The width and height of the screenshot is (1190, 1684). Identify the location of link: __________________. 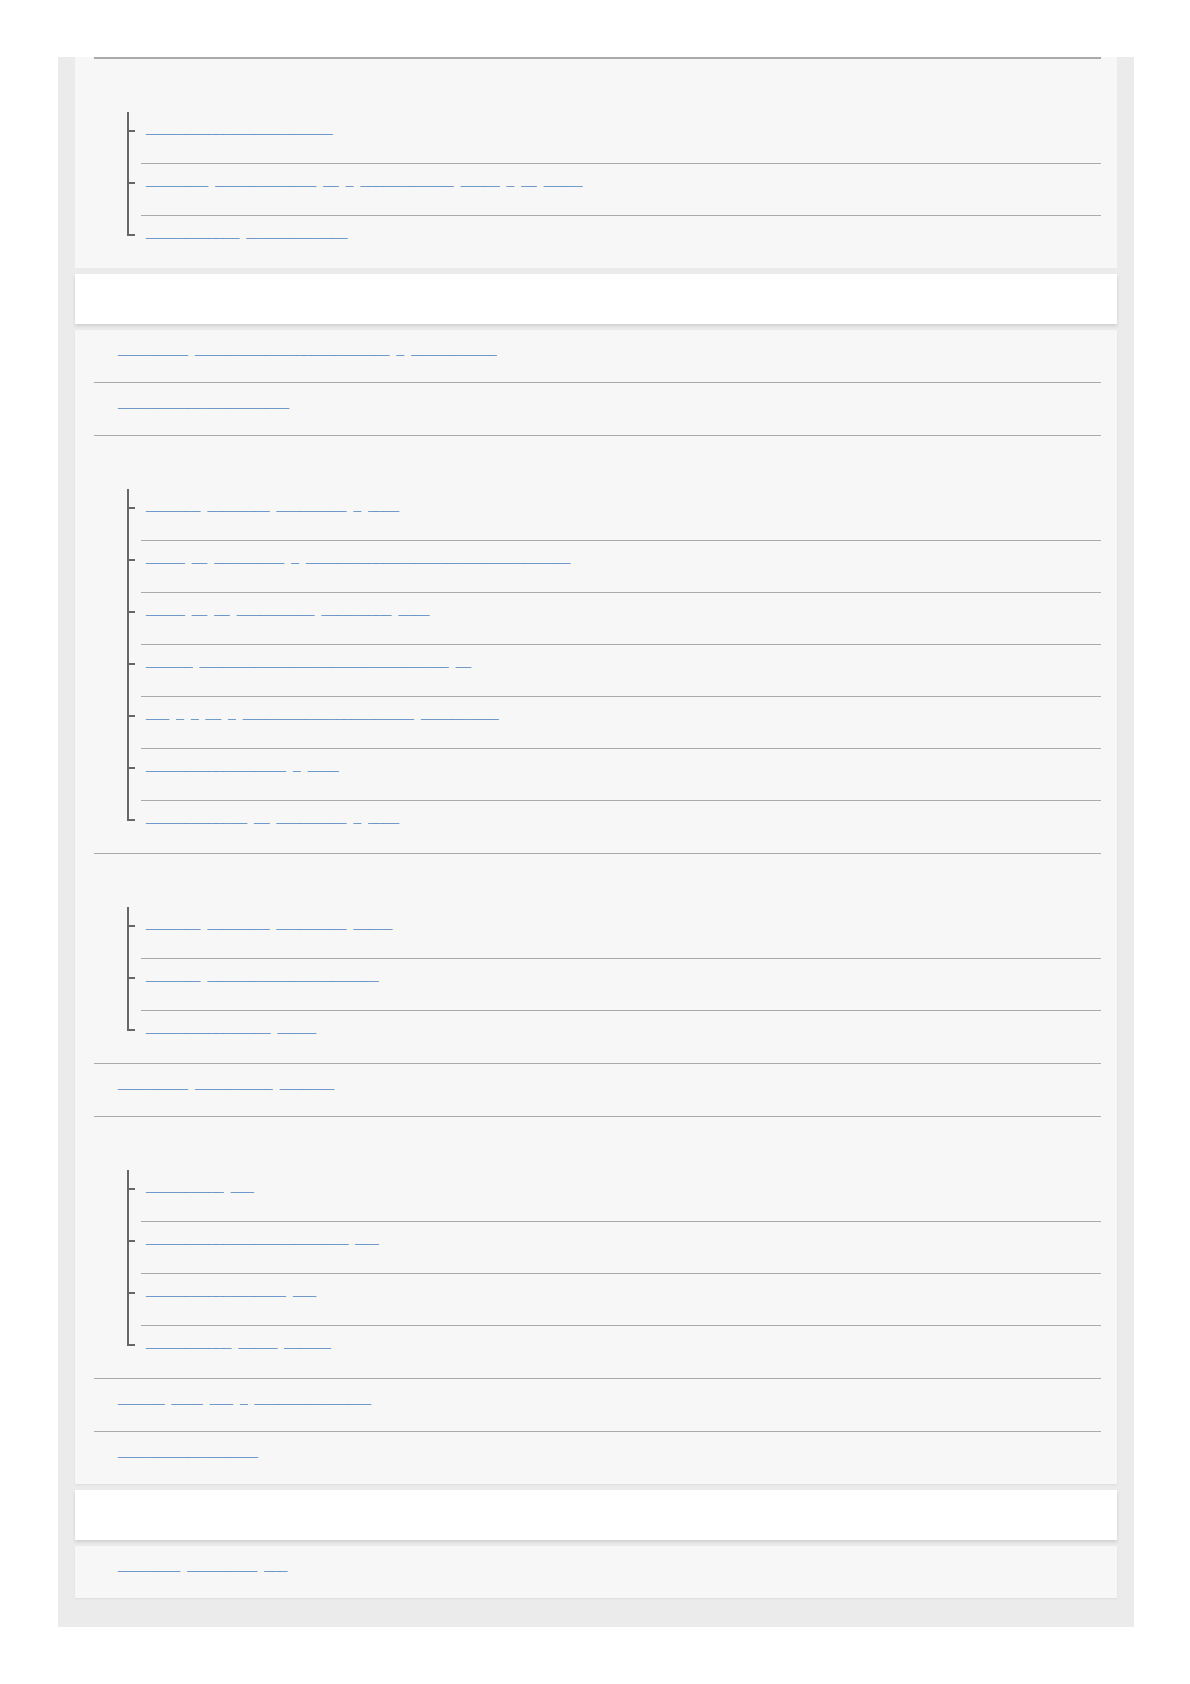
(188, 1451).